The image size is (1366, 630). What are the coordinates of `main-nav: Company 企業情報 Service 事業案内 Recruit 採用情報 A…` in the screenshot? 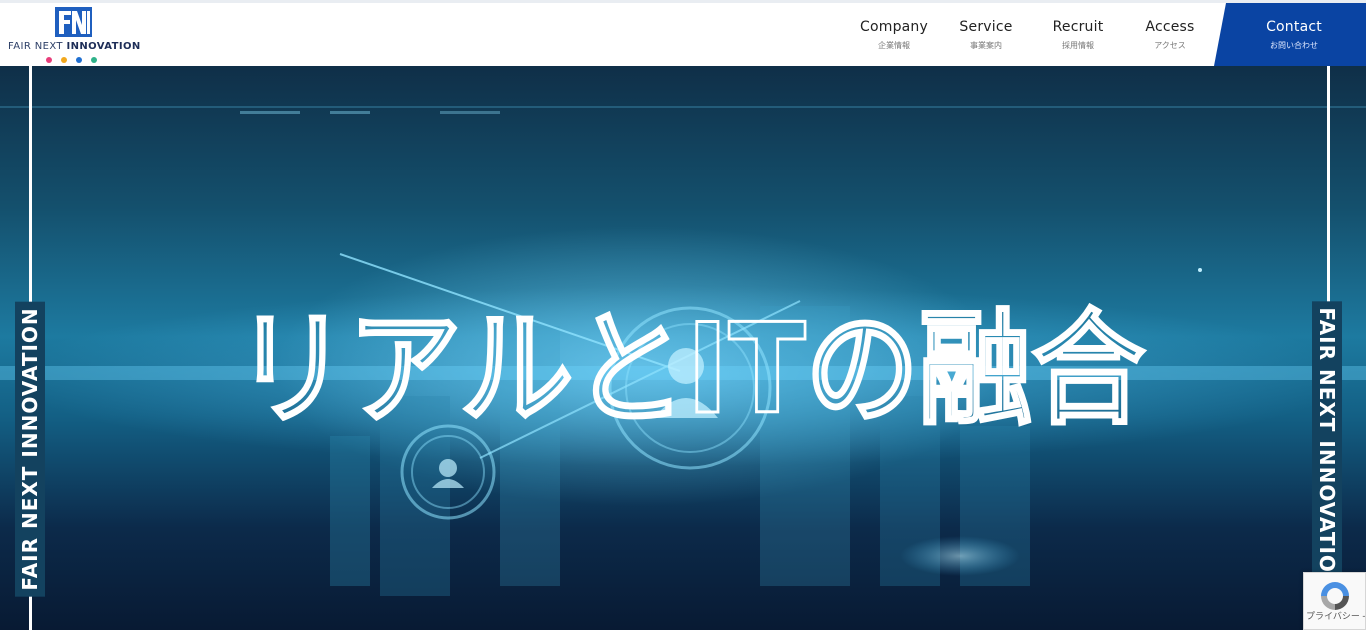 It's located at (1106, 34).